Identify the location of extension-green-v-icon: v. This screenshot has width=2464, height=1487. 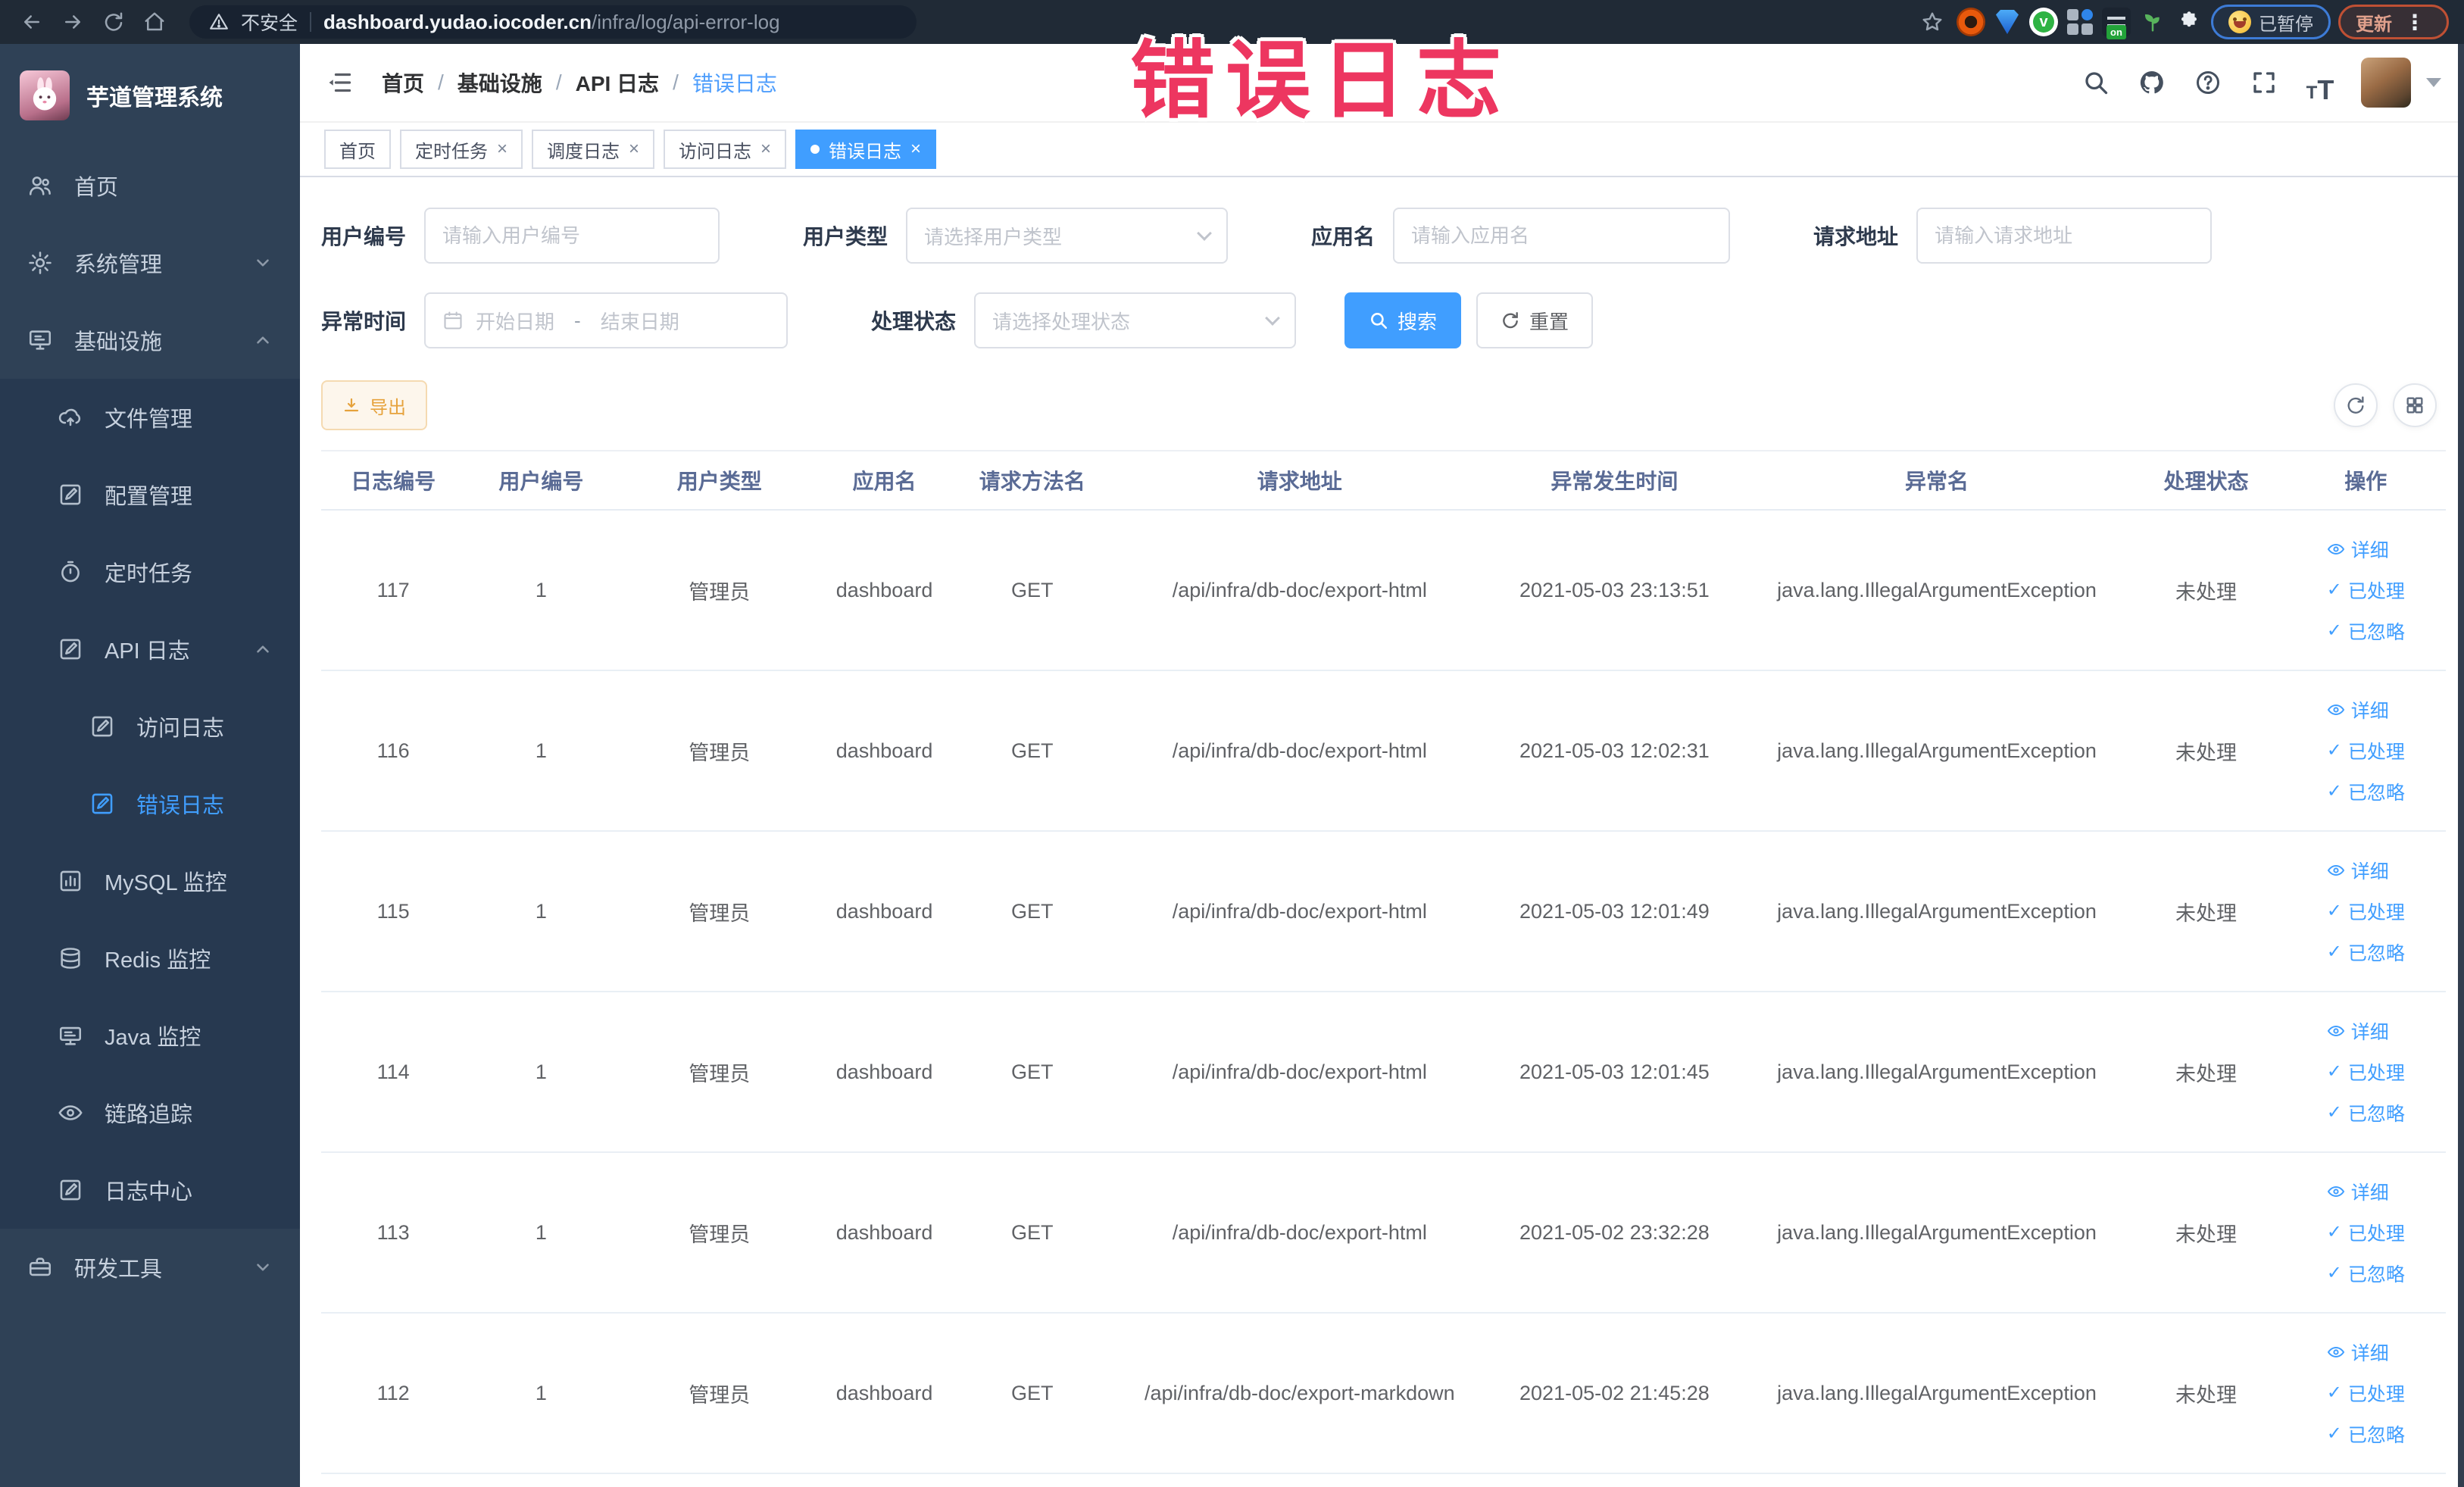
(2043, 22).